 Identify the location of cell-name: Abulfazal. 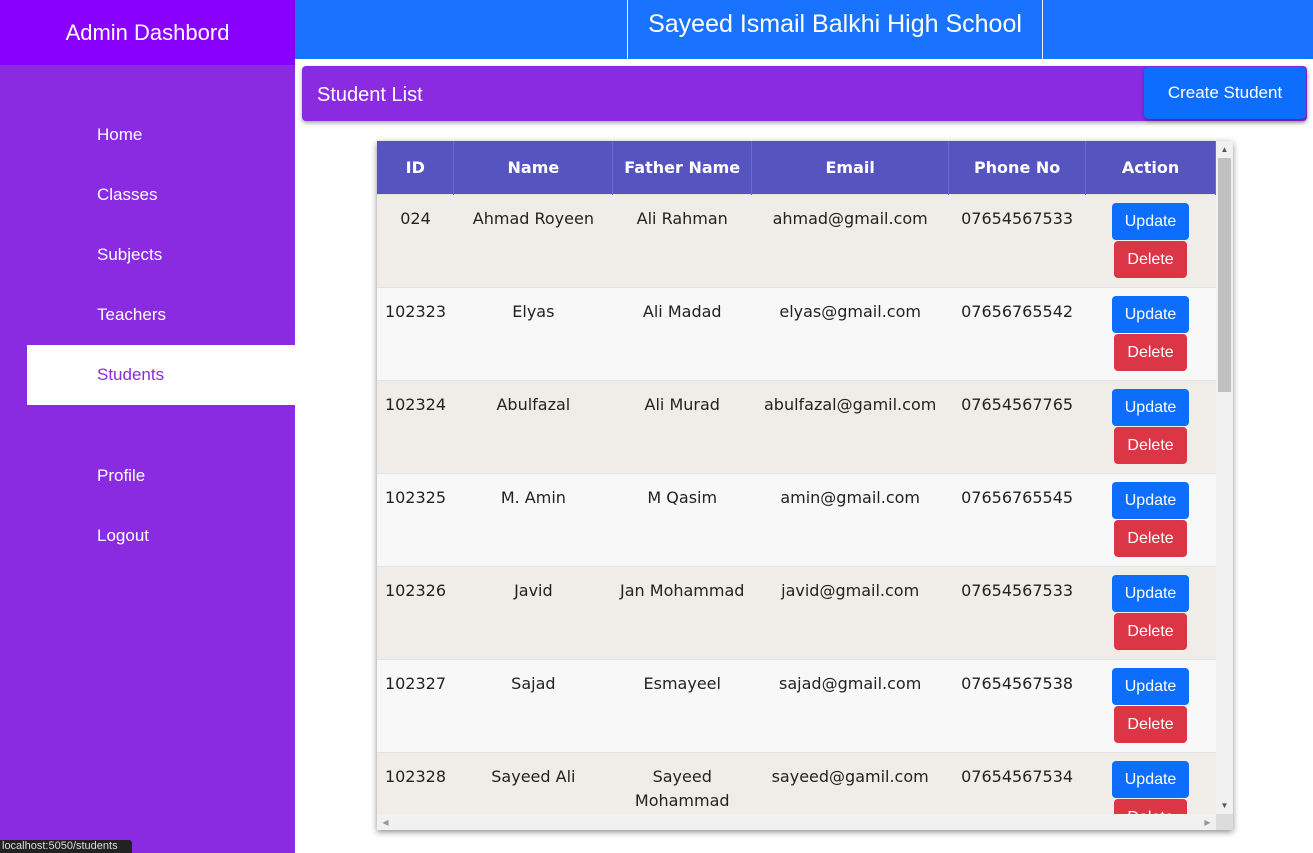
(533, 404).